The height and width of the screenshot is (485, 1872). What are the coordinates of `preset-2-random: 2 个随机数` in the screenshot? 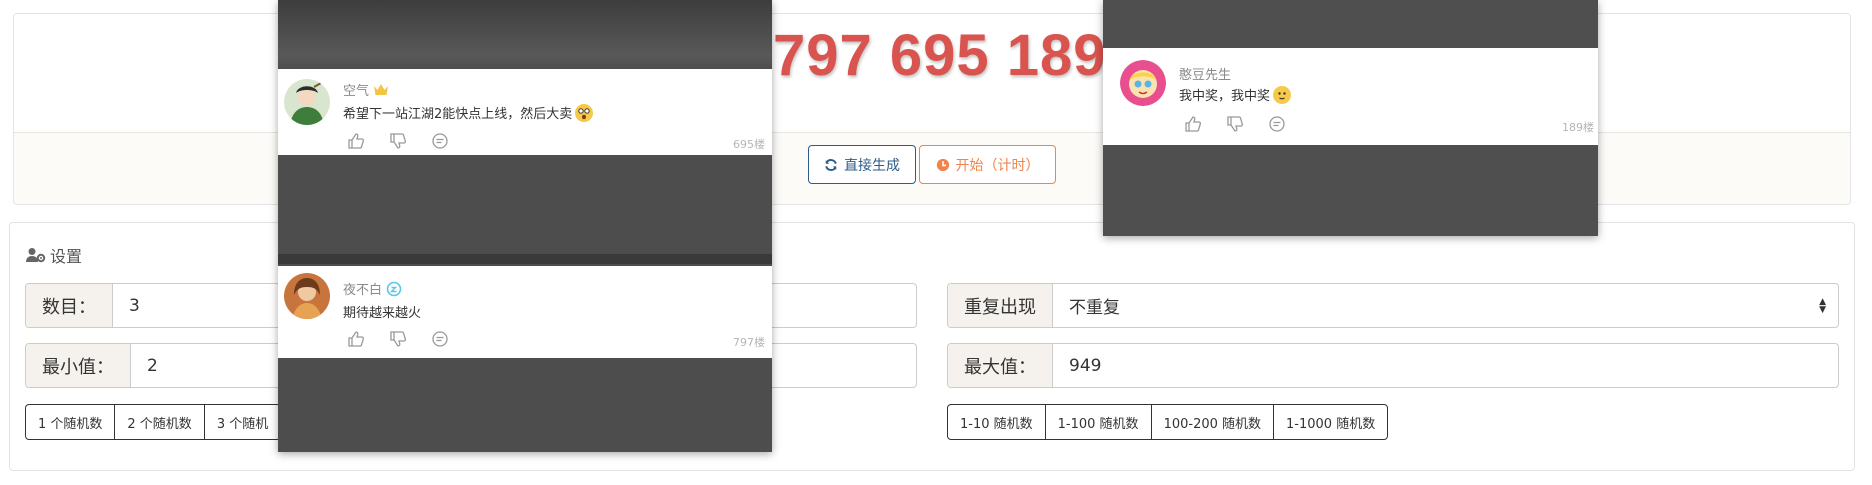 It's located at (160, 422).